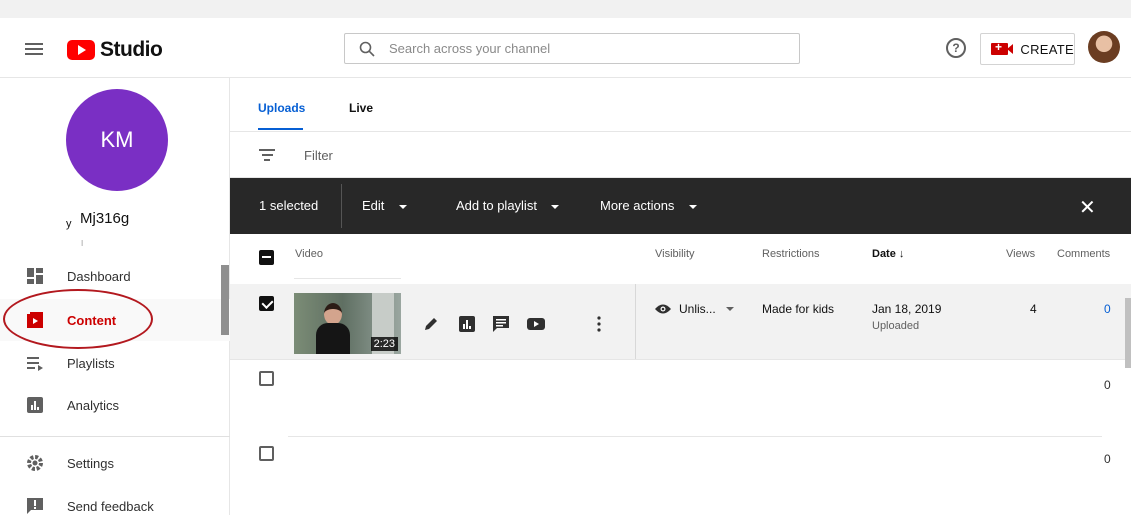 The width and height of the screenshot is (1131, 515). Describe the element at coordinates (637, 205) in the screenshot. I see `more-actions-label: More actions` at that location.